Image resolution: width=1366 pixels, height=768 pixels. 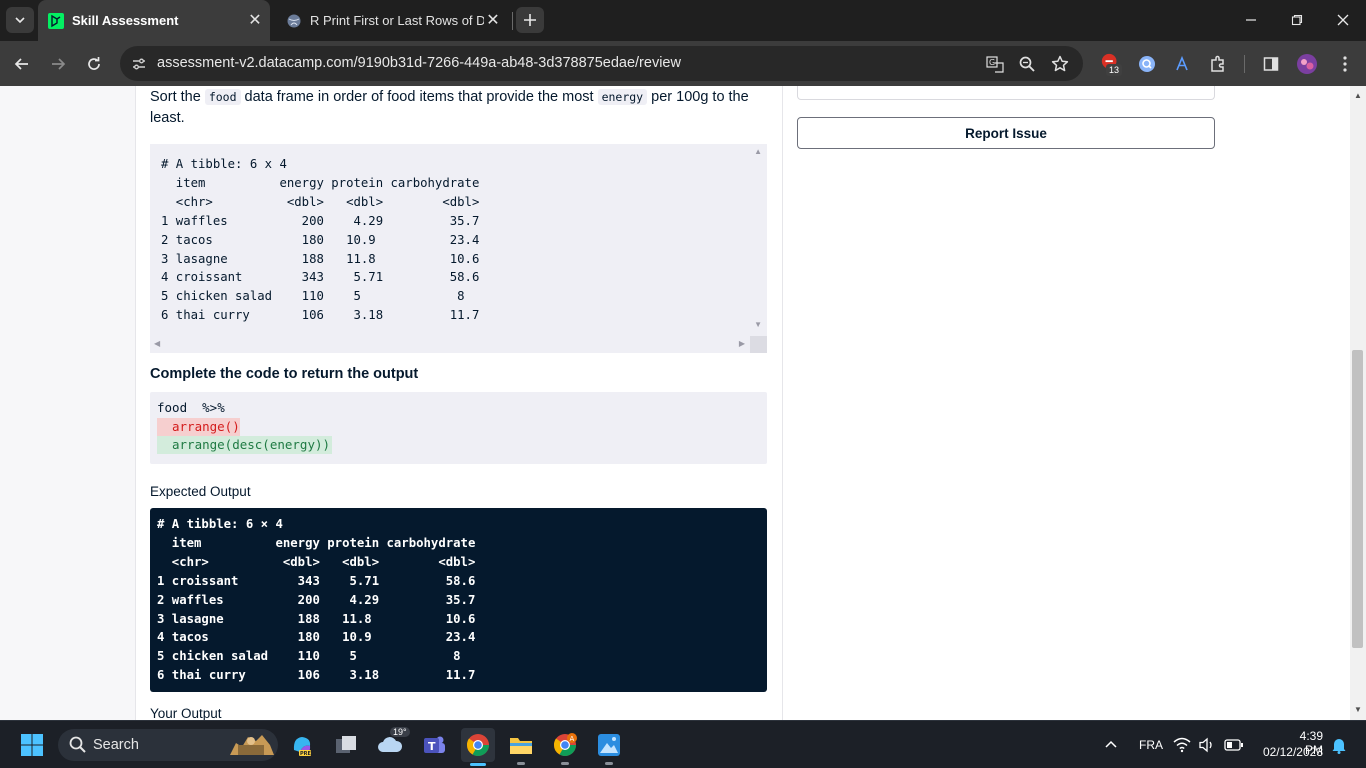 What do you see at coordinates (77, 744) in the screenshot?
I see `search-icon` at bounding box center [77, 744].